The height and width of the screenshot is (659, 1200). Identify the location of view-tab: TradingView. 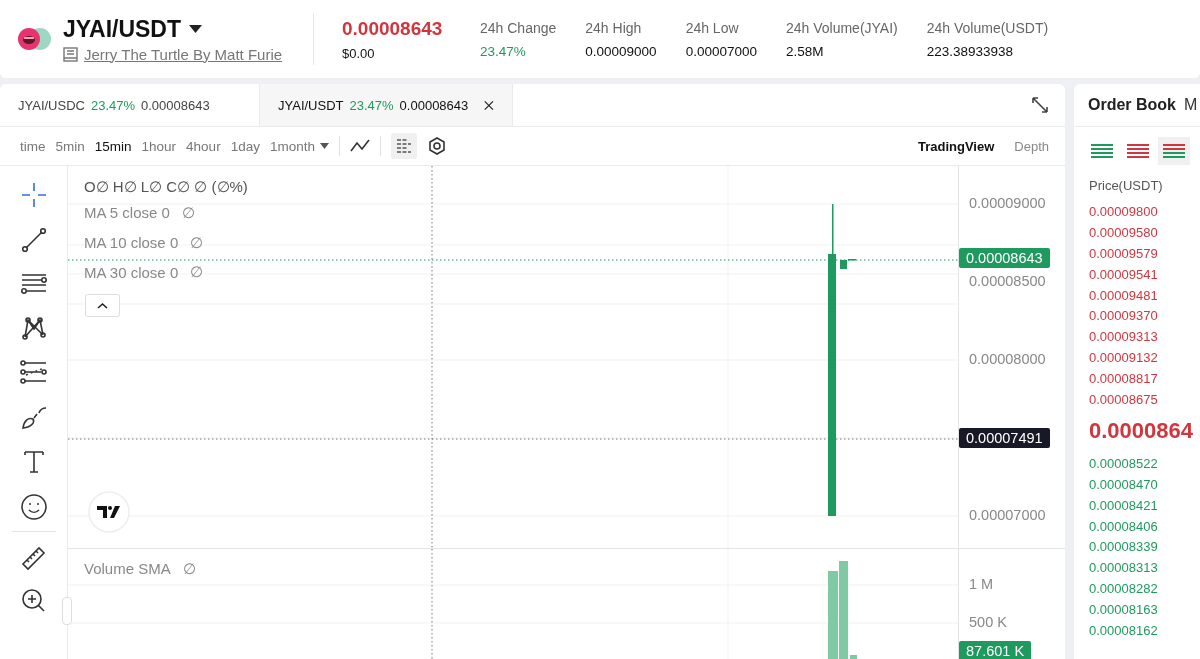
(956, 146).